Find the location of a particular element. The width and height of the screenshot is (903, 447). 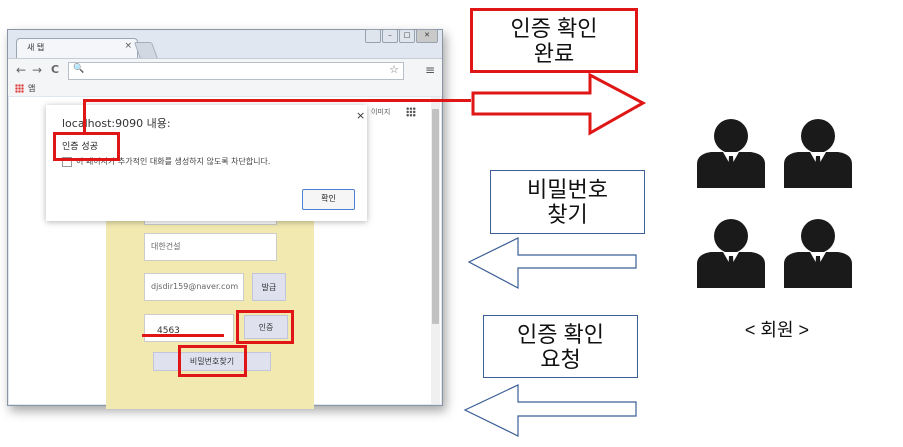

label-verify-complete-line1: 인증 확인 is located at coordinates (554, 28).